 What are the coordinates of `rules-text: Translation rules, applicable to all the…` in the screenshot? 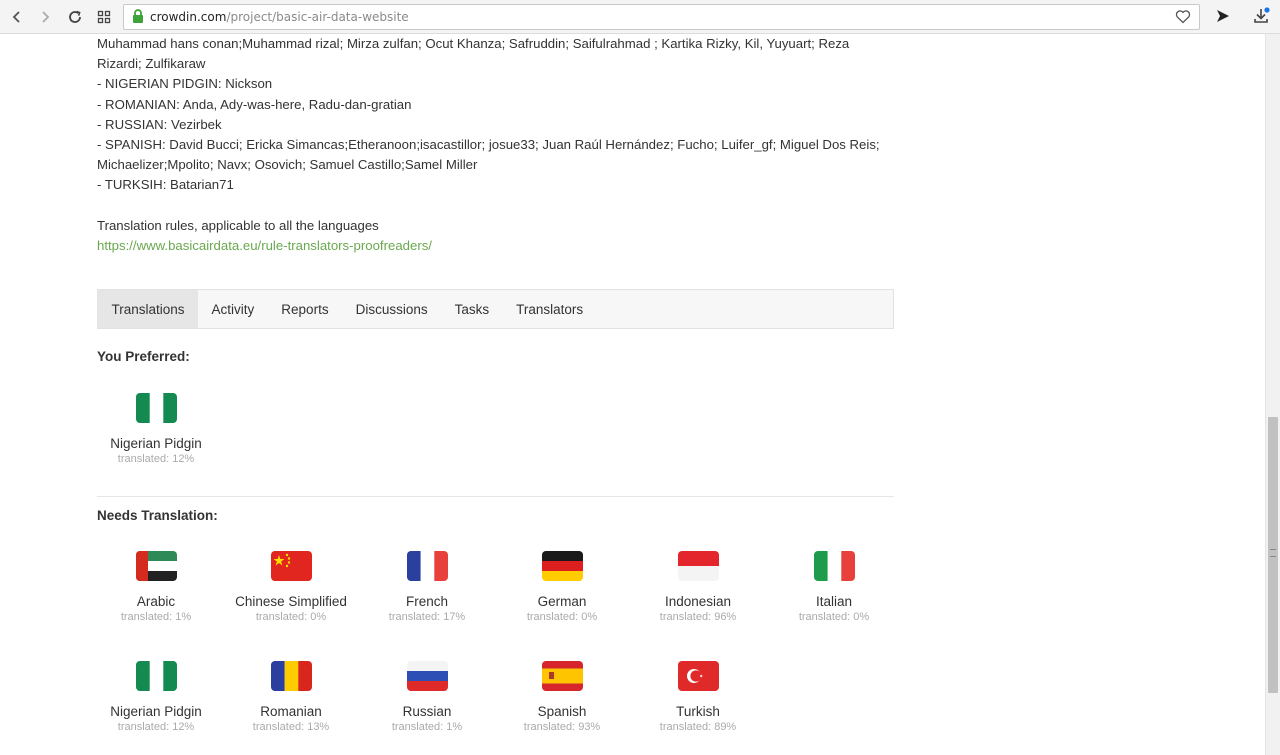 It's located at (238, 225).